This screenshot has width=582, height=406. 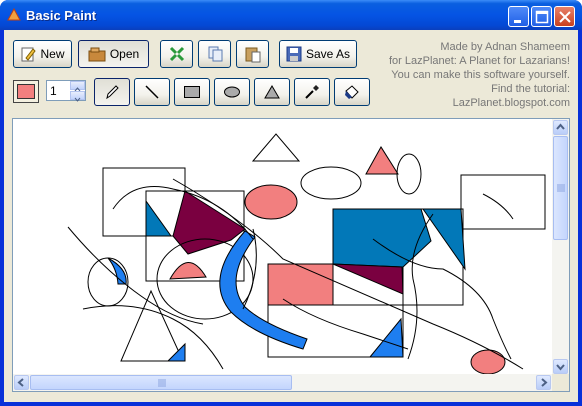 I want to click on scroll-down-button, so click(x=560, y=366).